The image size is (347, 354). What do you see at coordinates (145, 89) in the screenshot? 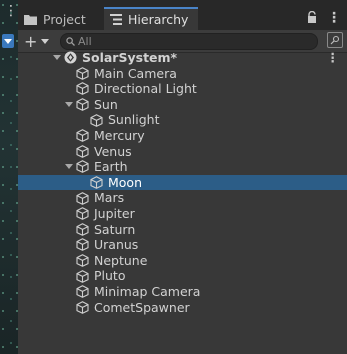
I see `gameobject-label: Directional Light` at bounding box center [145, 89].